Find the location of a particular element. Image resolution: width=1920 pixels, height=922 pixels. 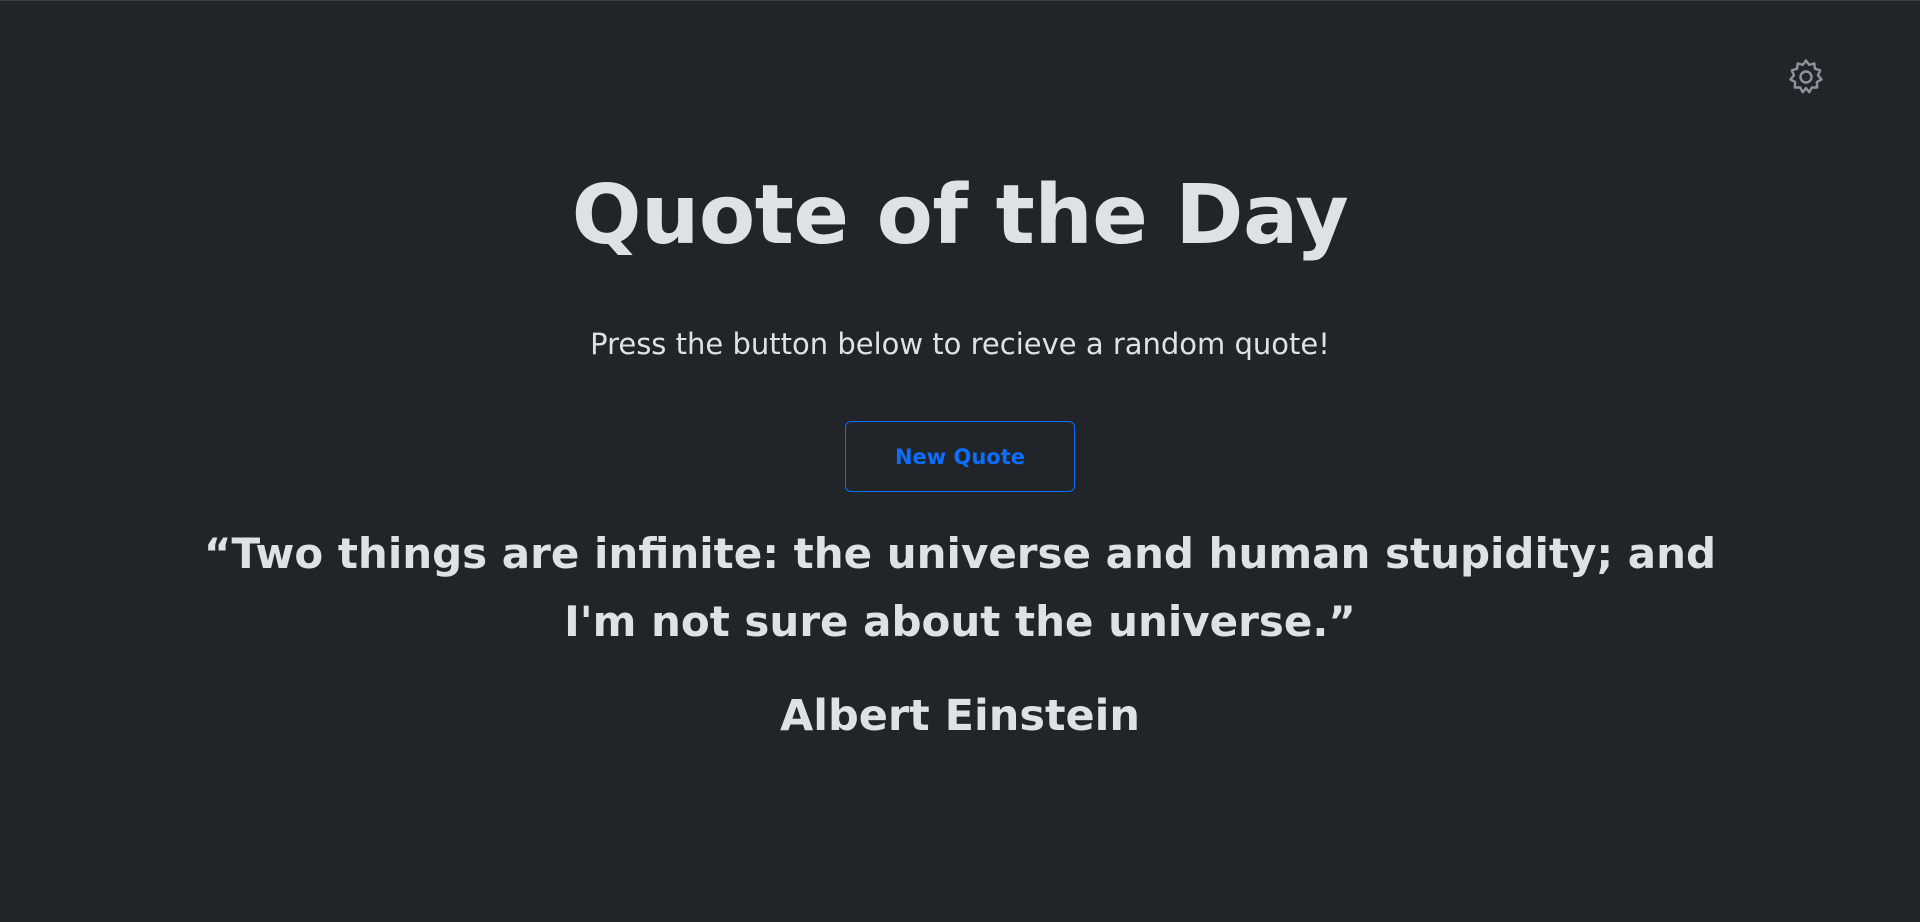

gear-icon is located at coordinates (1806, 76).